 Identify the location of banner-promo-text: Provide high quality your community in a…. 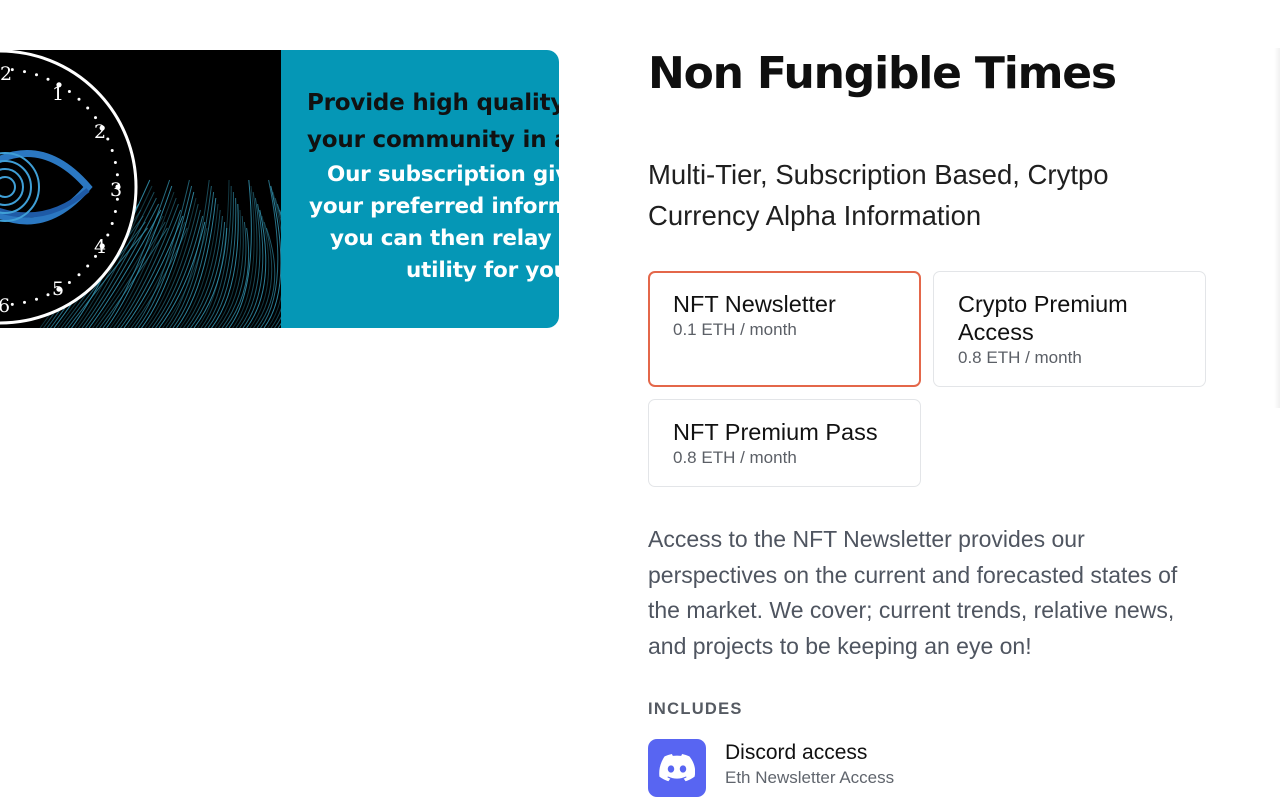
(420, 189).